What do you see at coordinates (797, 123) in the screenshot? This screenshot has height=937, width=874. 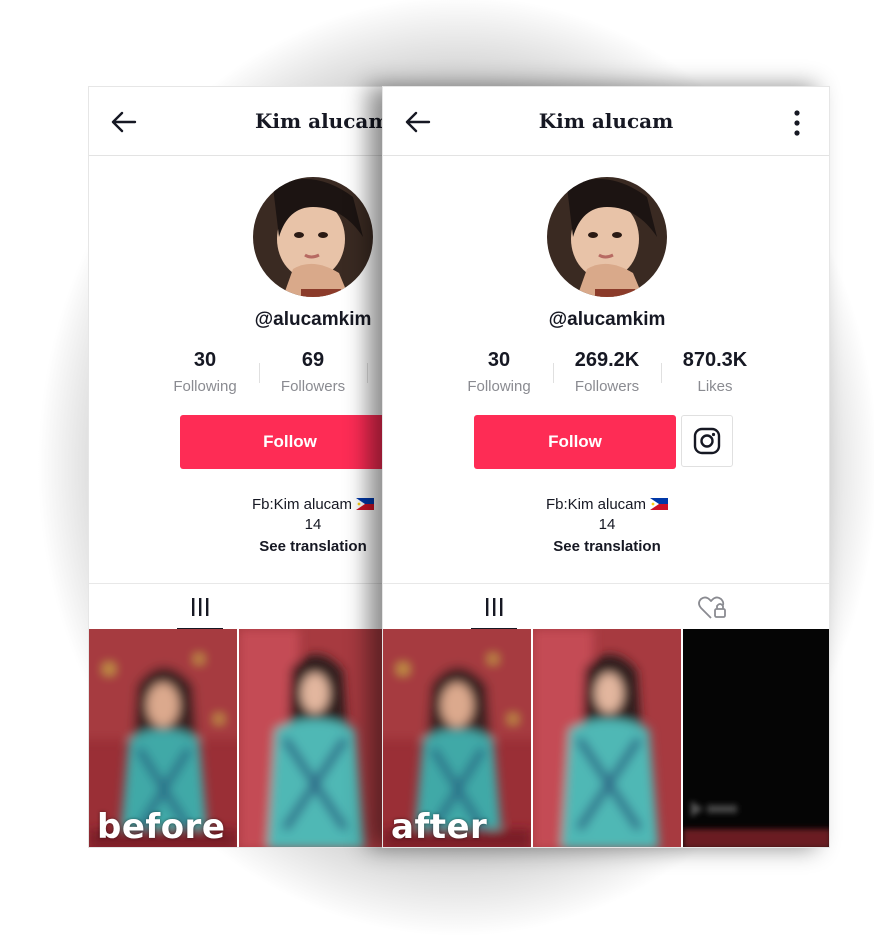 I see `vertical-dots-icon` at bounding box center [797, 123].